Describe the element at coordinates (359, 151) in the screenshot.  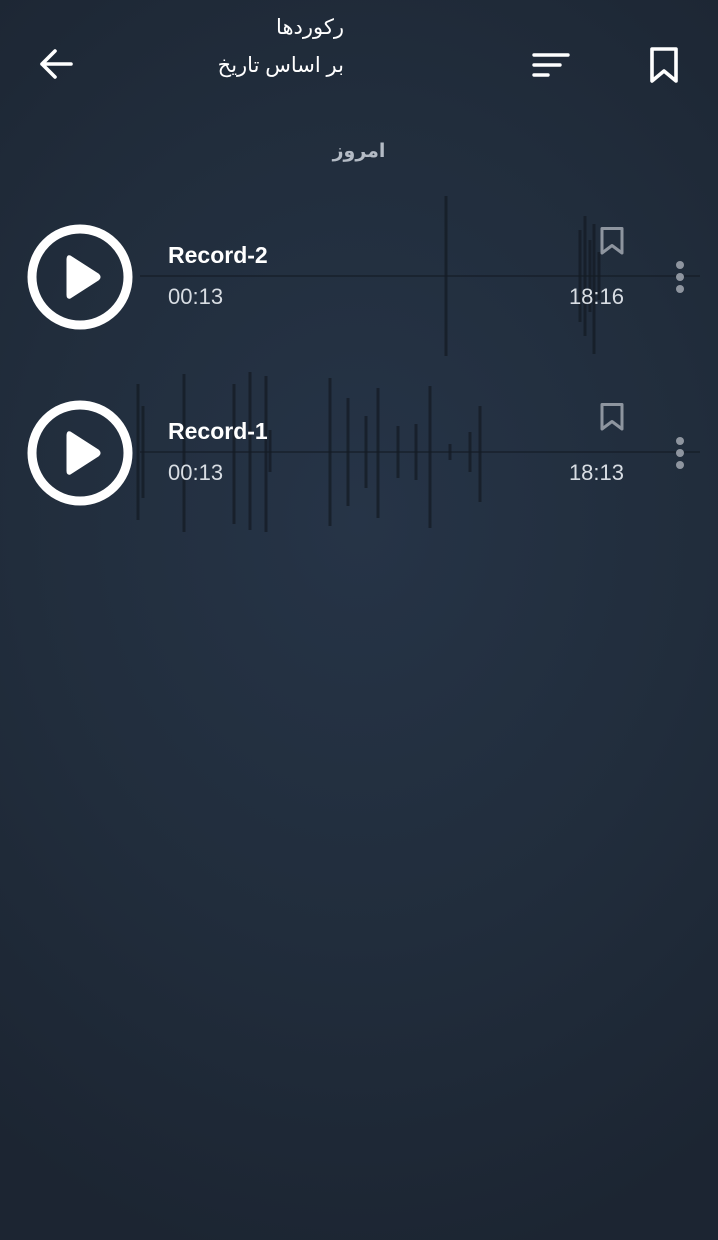
I see `date-section-header: امروز` at that location.